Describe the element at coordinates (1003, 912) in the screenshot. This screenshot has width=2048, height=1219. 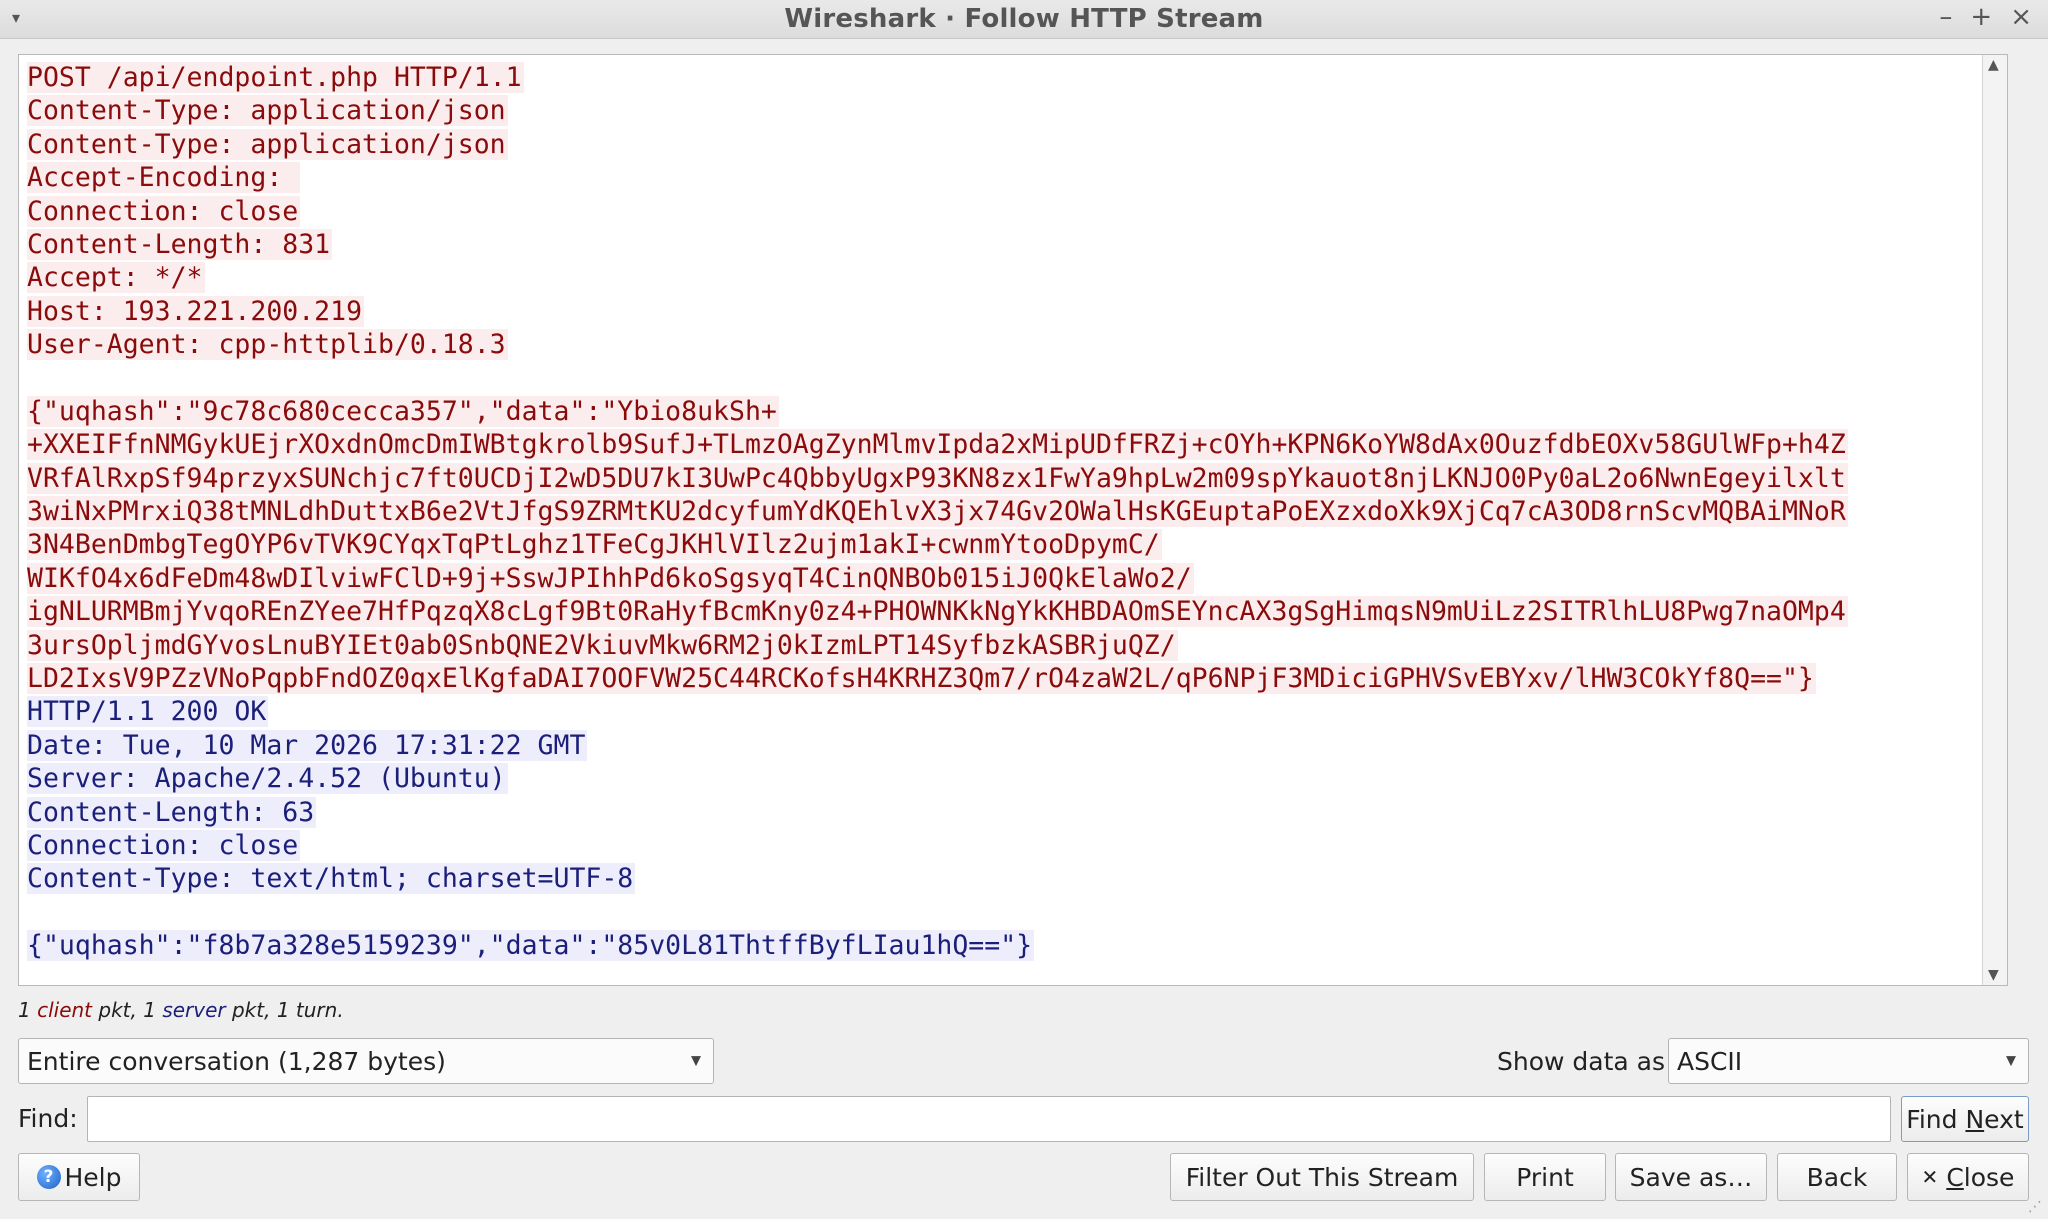
I see `server-line` at that location.